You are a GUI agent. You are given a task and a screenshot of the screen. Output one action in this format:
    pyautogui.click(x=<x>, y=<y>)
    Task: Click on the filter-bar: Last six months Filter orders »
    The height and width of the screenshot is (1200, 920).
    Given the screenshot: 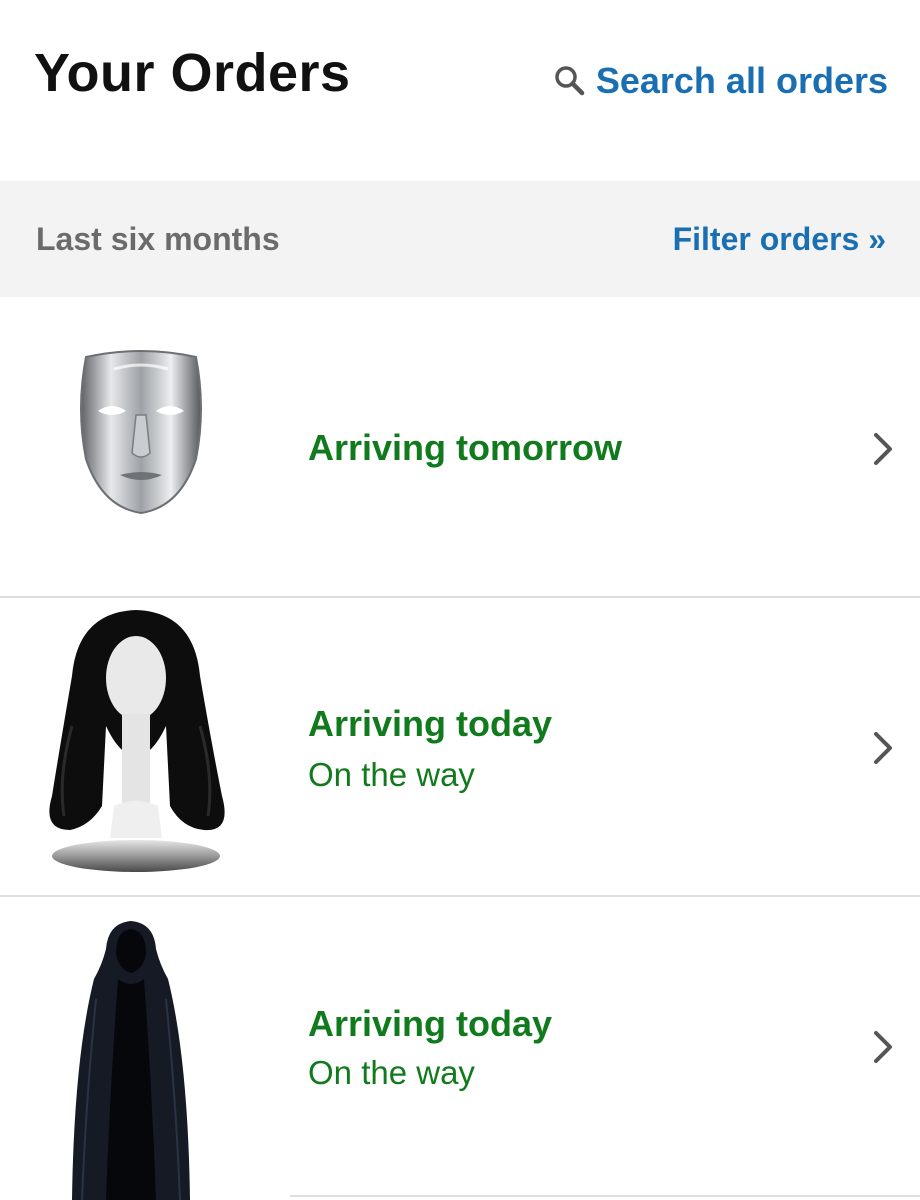 What is the action you would take?
    pyautogui.click(x=460, y=239)
    